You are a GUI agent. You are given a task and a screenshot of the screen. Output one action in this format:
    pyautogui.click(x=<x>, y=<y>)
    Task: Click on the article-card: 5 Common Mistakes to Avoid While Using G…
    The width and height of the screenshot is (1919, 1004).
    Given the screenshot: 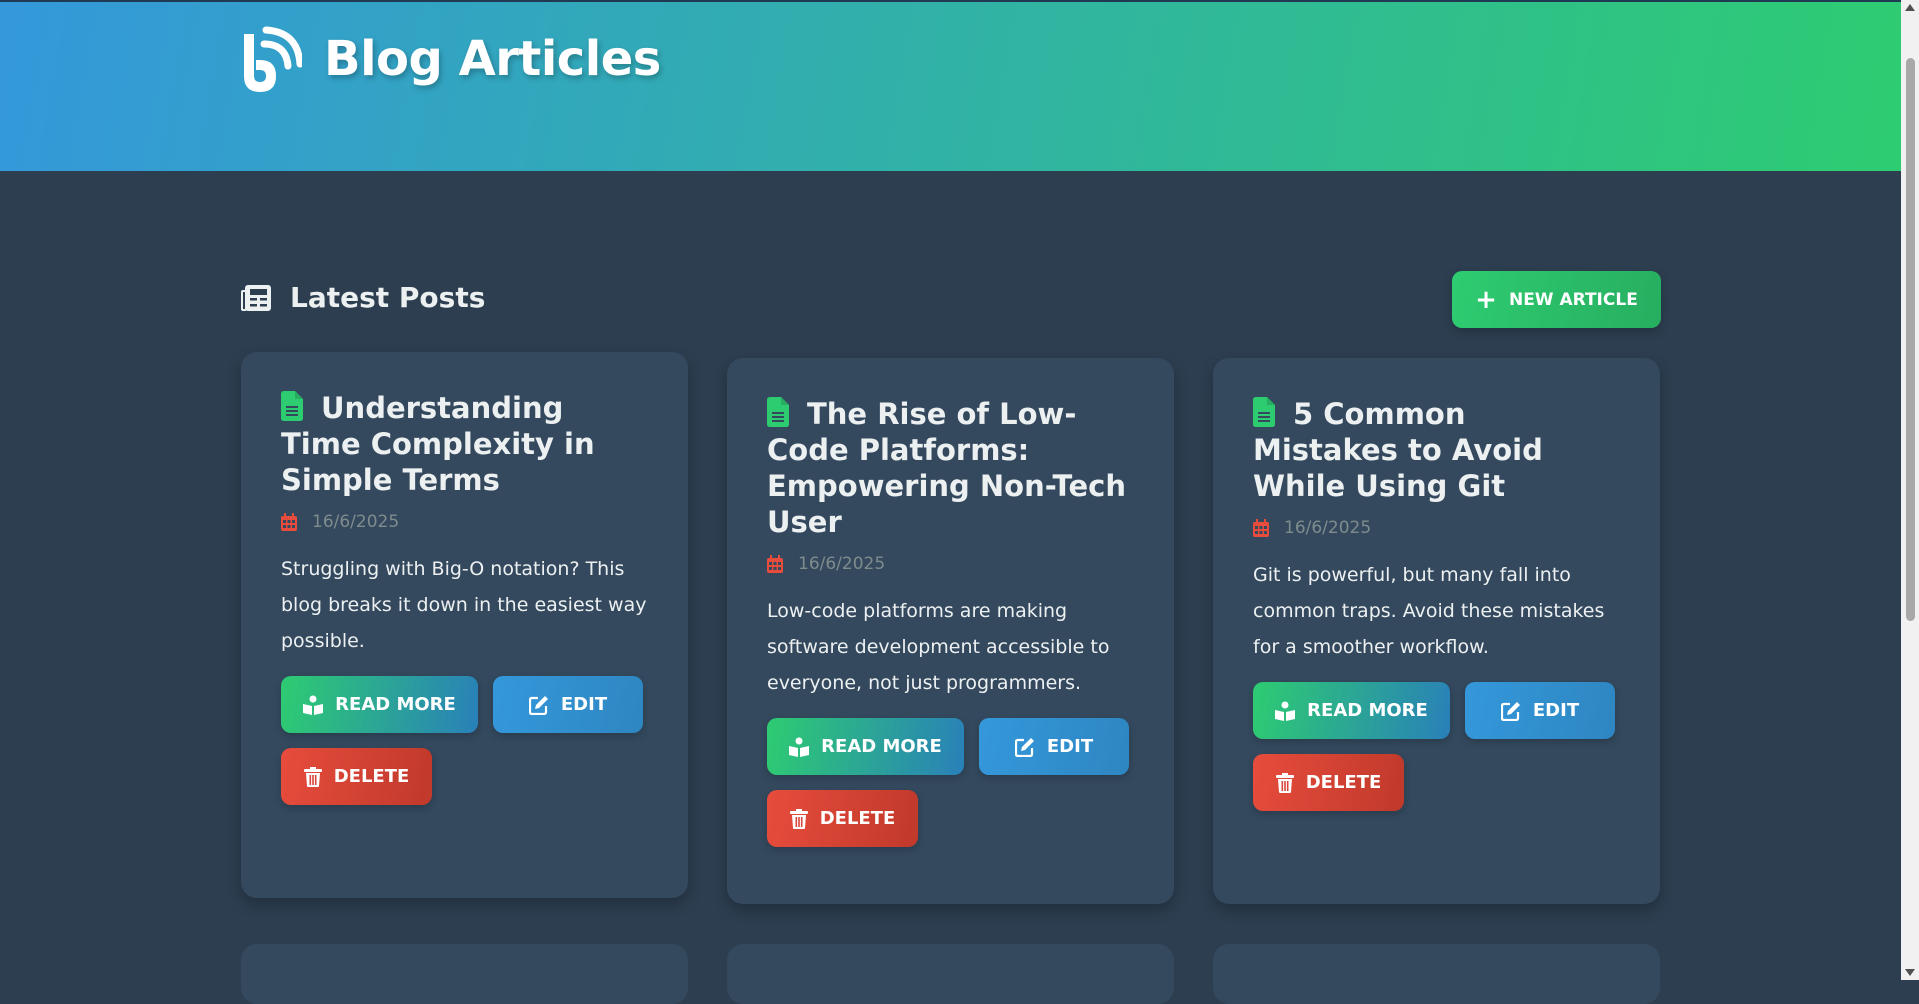 What is the action you would take?
    pyautogui.click(x=1436, y=631)
    